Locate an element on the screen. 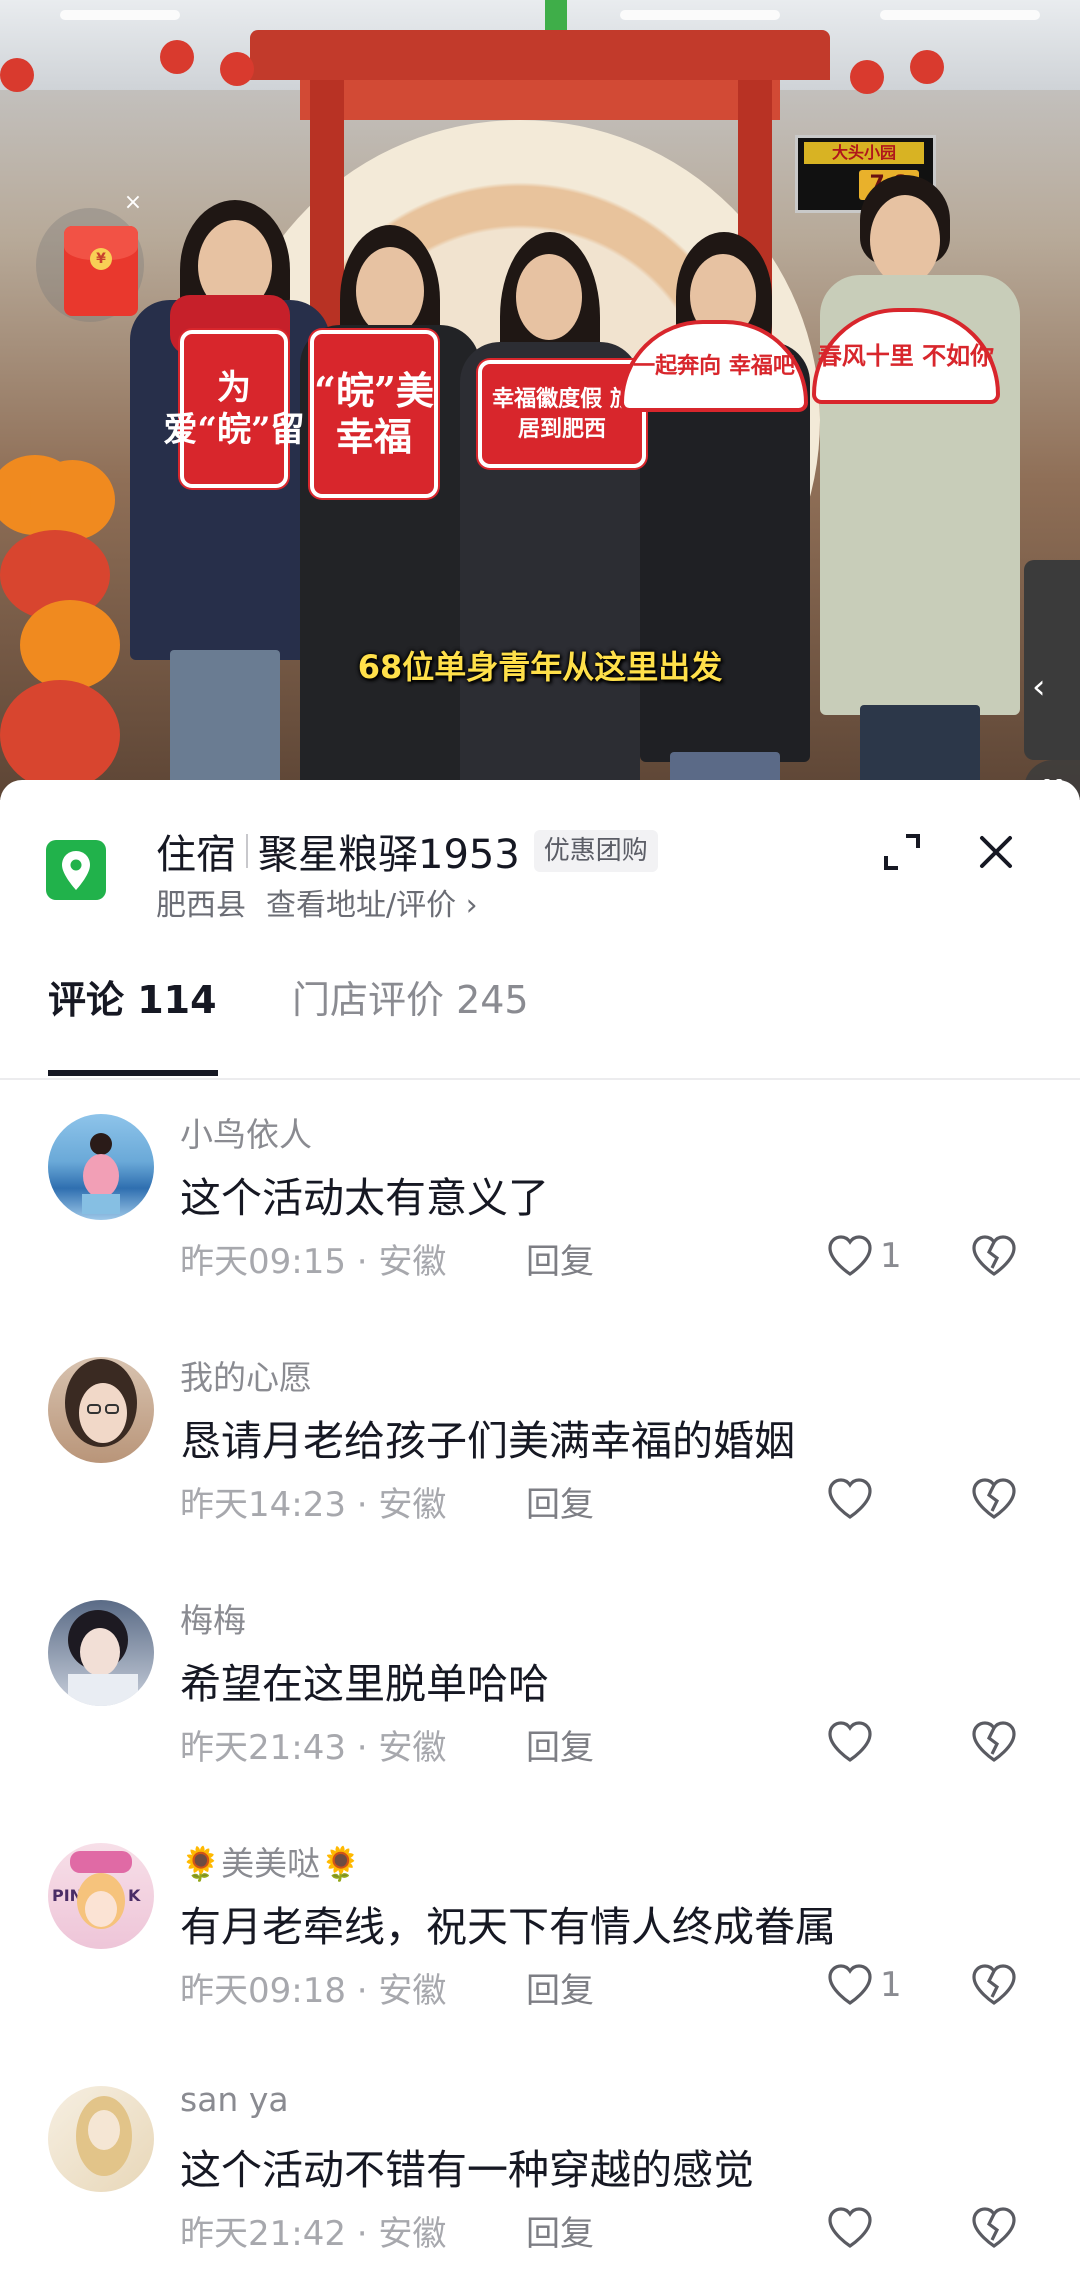  comment-time-location: 昨天14:23 · 安徽 is located at coordinates (313, 1505).